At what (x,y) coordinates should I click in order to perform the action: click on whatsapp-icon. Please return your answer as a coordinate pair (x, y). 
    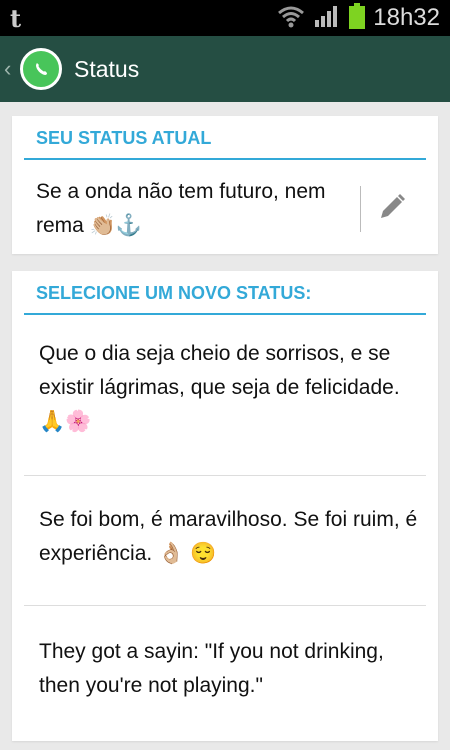
    Looking at the image, I should click on (41, 69).